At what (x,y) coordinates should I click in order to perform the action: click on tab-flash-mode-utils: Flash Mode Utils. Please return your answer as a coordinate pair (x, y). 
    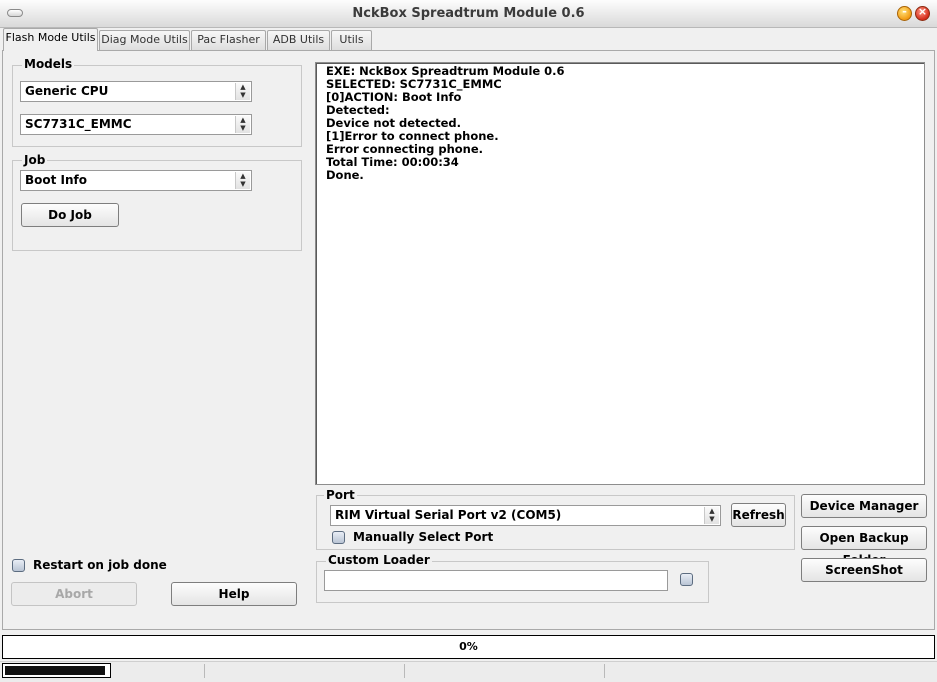
    Looking at the image, I should click on (50, 39).